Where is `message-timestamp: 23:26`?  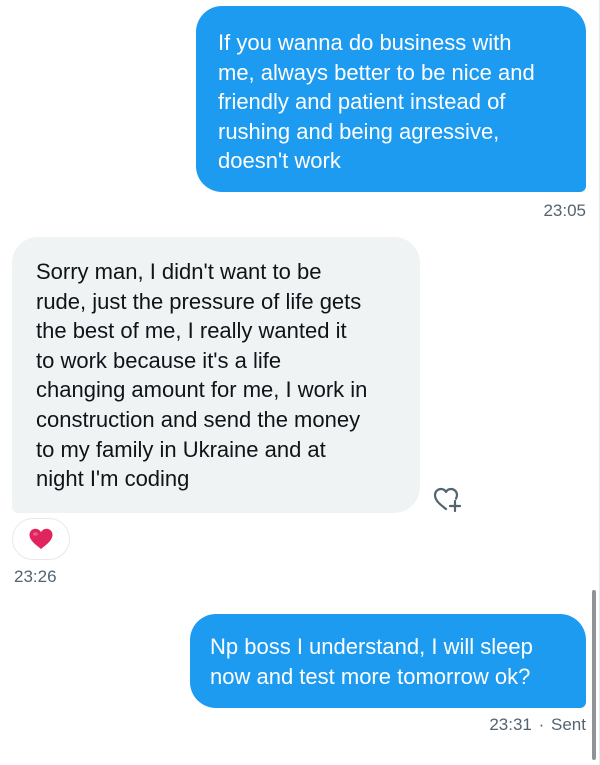
message-timestamp: 23:26 is located at coordinates (35, 576).